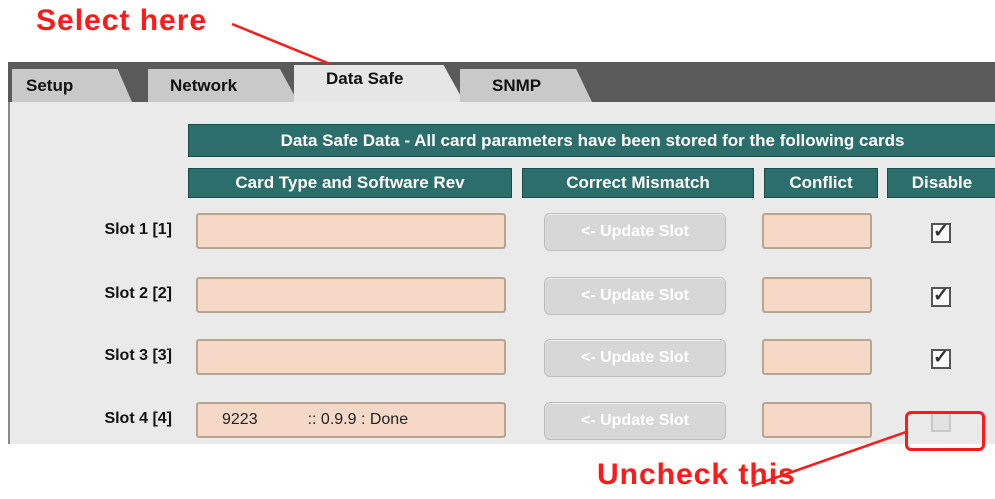 The height and width of the screenshot is (499, 995). Describe the element at coordinates (829, 459) in the screenshot. I see `uncheck-this-arrow` at that location.